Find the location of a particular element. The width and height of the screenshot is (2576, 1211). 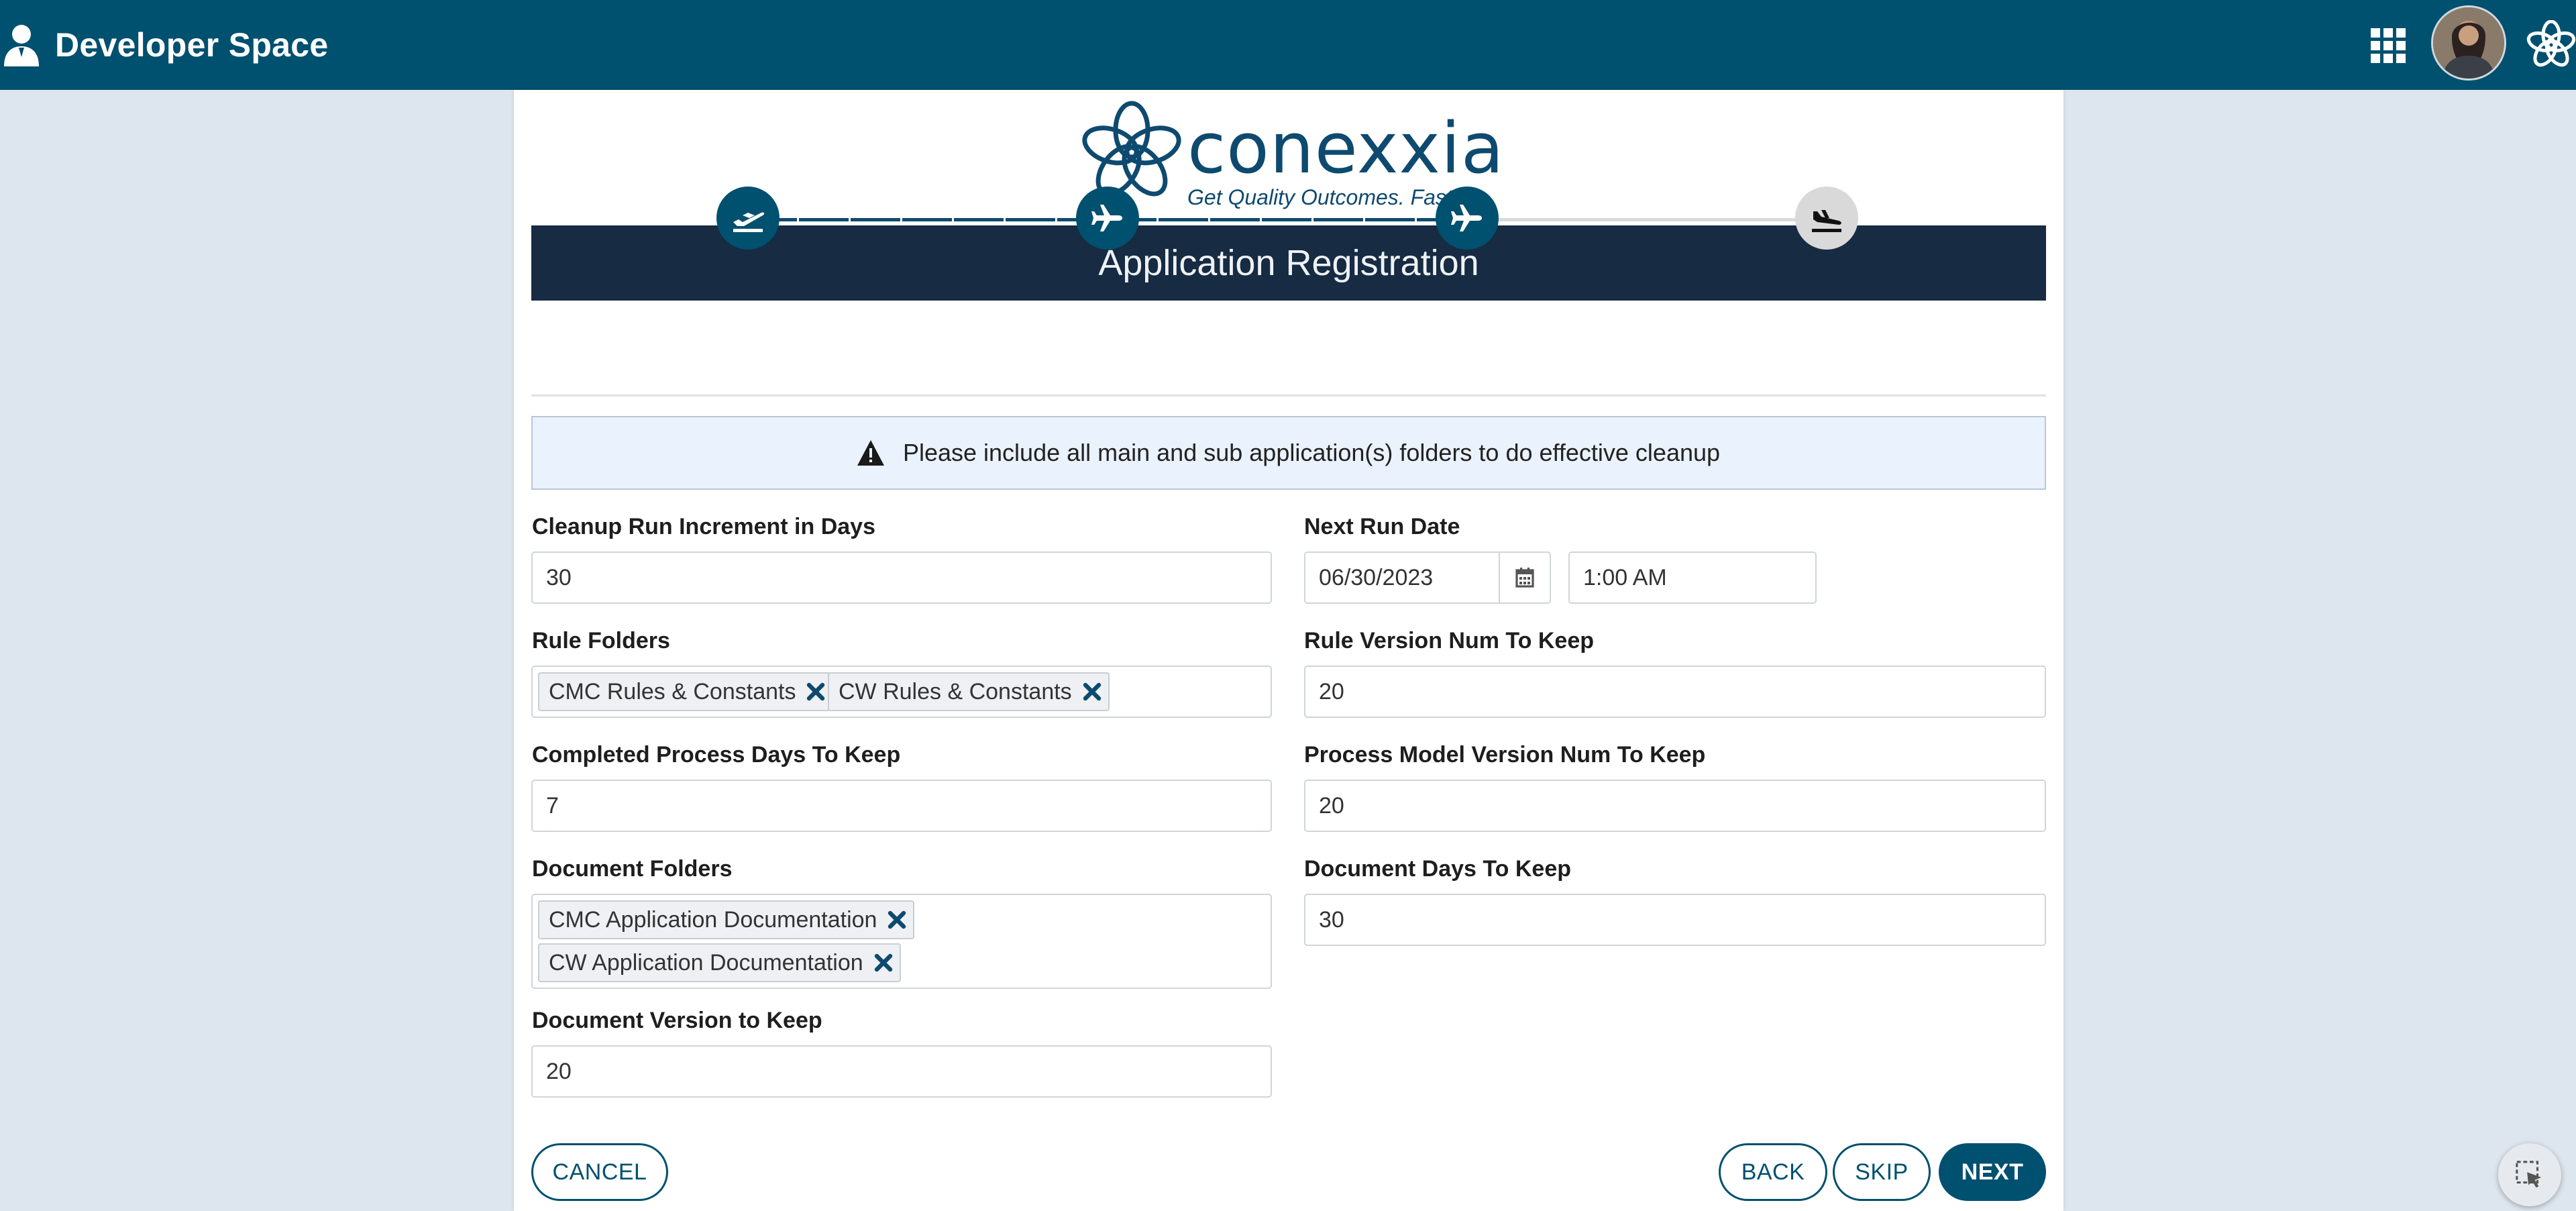

cleanup-run-increment-input: 30 is located at coordinates (901, 577).